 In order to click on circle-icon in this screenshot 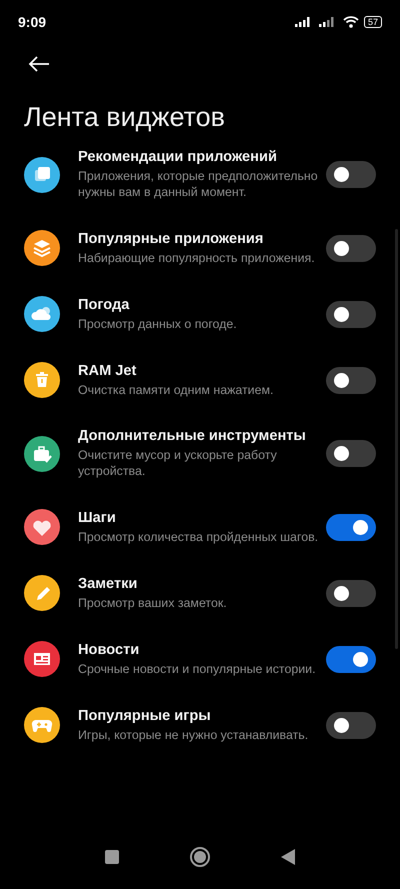, I will do `click(199, 857)`.